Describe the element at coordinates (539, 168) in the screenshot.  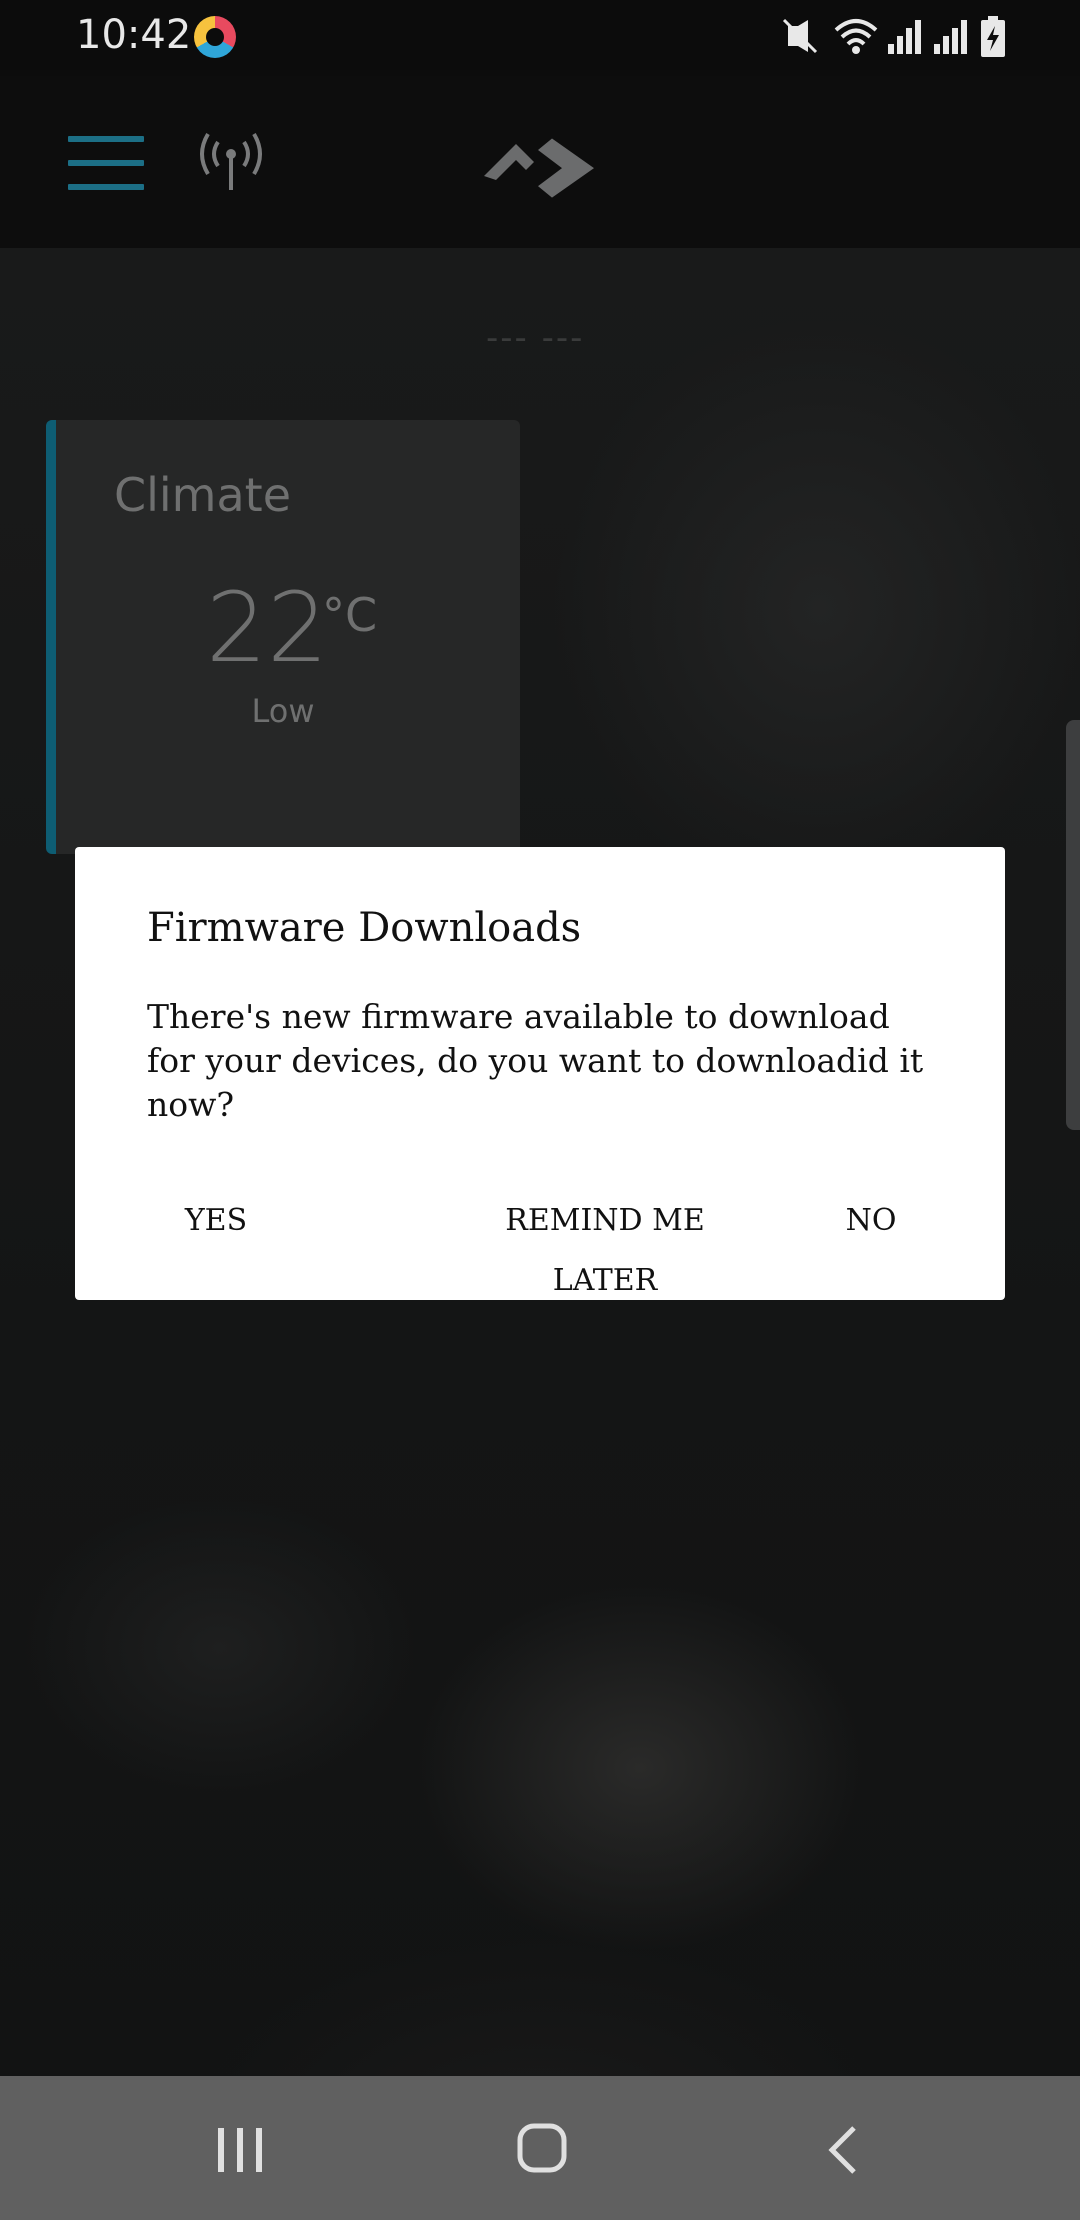
I see `brand-logo-icon` at that location.